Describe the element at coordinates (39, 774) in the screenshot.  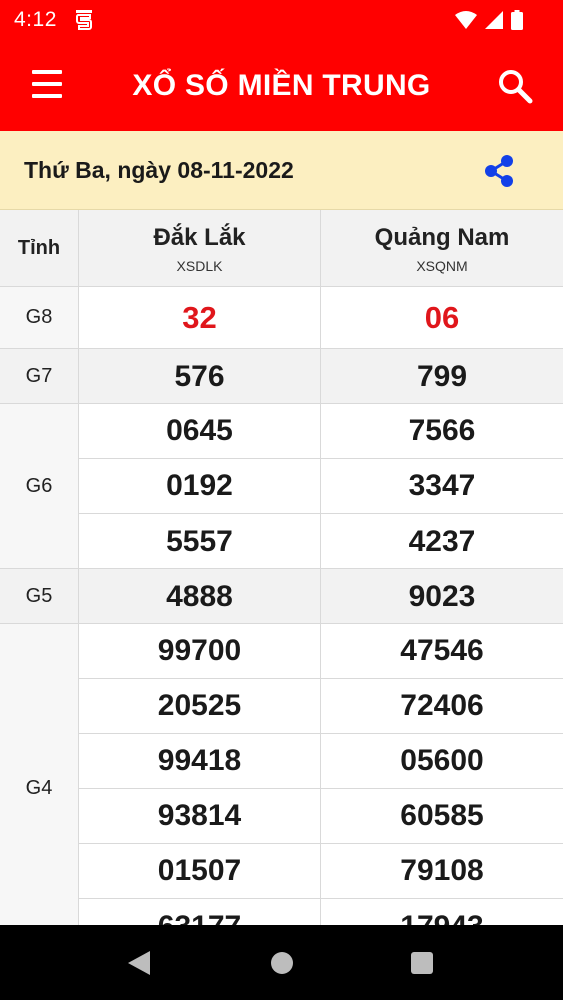
I see `prize-label: G4` at that location.